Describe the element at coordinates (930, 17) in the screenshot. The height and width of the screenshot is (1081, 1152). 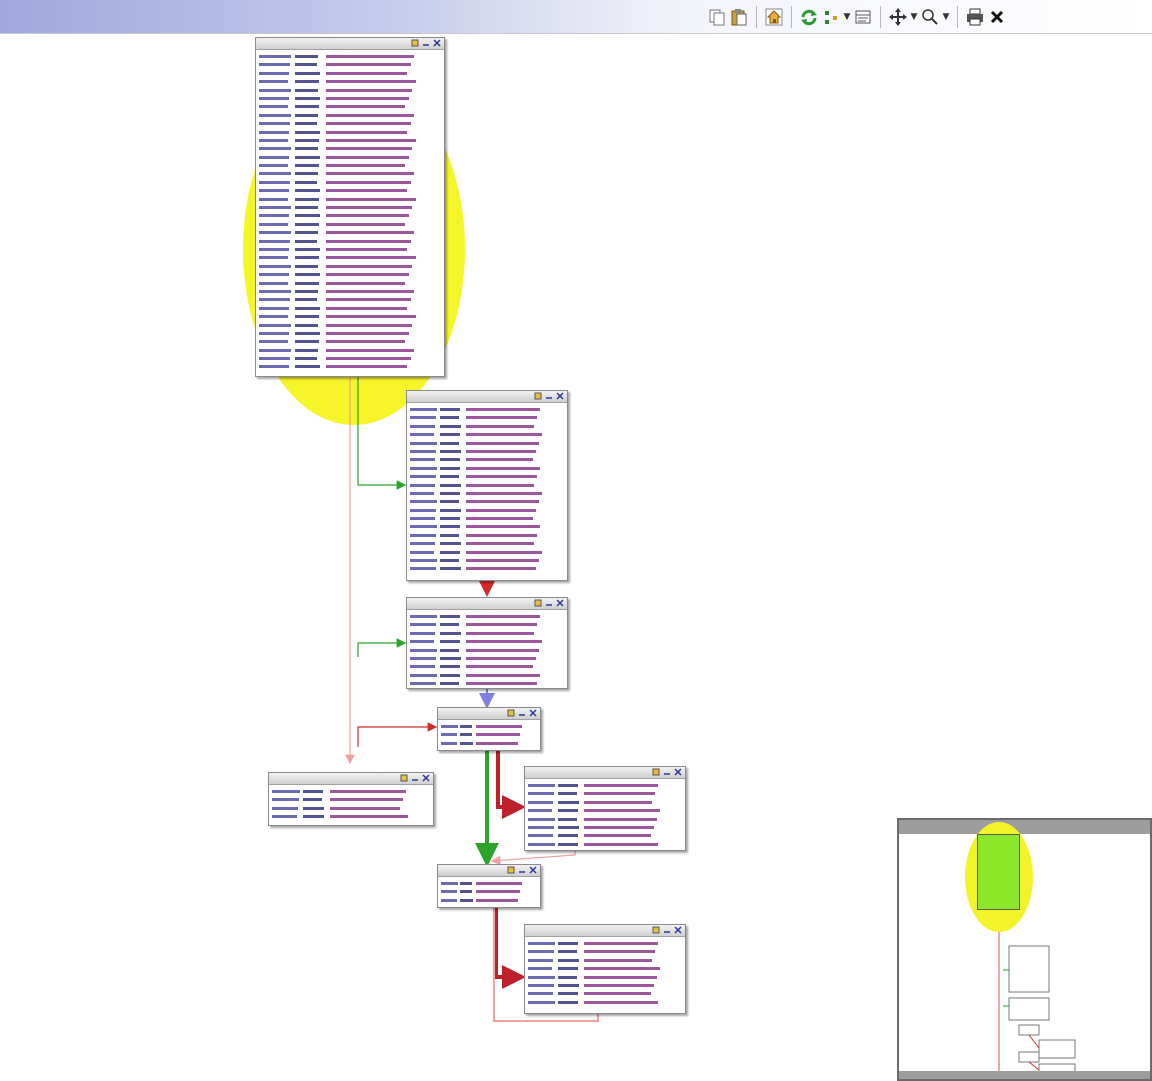
I see `zoom-button` at that location.